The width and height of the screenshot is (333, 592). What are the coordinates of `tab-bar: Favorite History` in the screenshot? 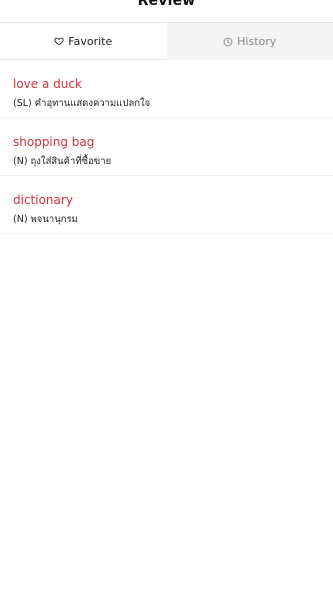 It's located at (166, 41).